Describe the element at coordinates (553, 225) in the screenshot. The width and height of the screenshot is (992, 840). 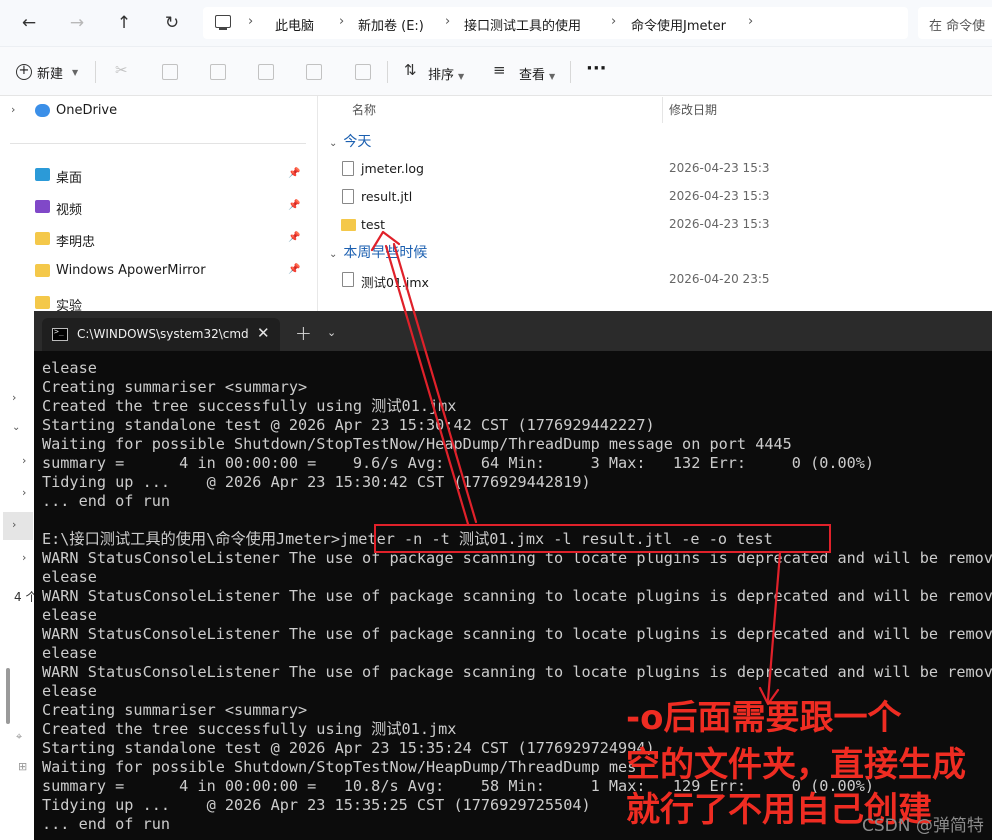
I see `file-row: test 2026-04-23 15:3` at that location.